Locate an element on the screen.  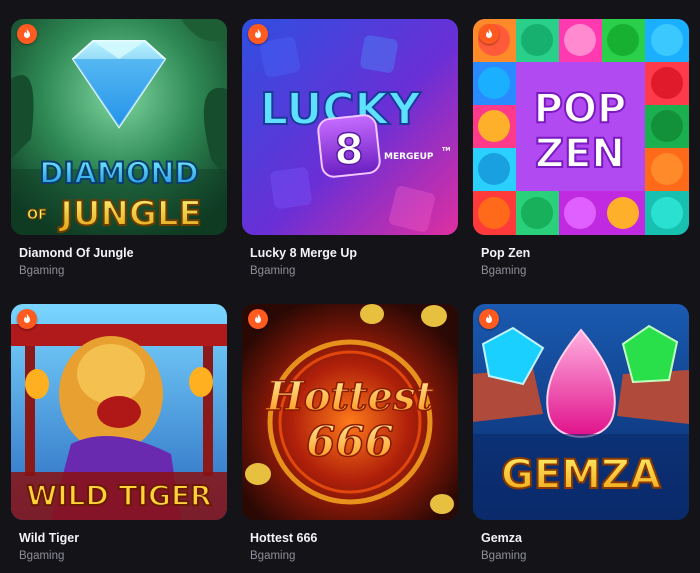
game-art: WILD TIGER is located at coordinates (119, 412).